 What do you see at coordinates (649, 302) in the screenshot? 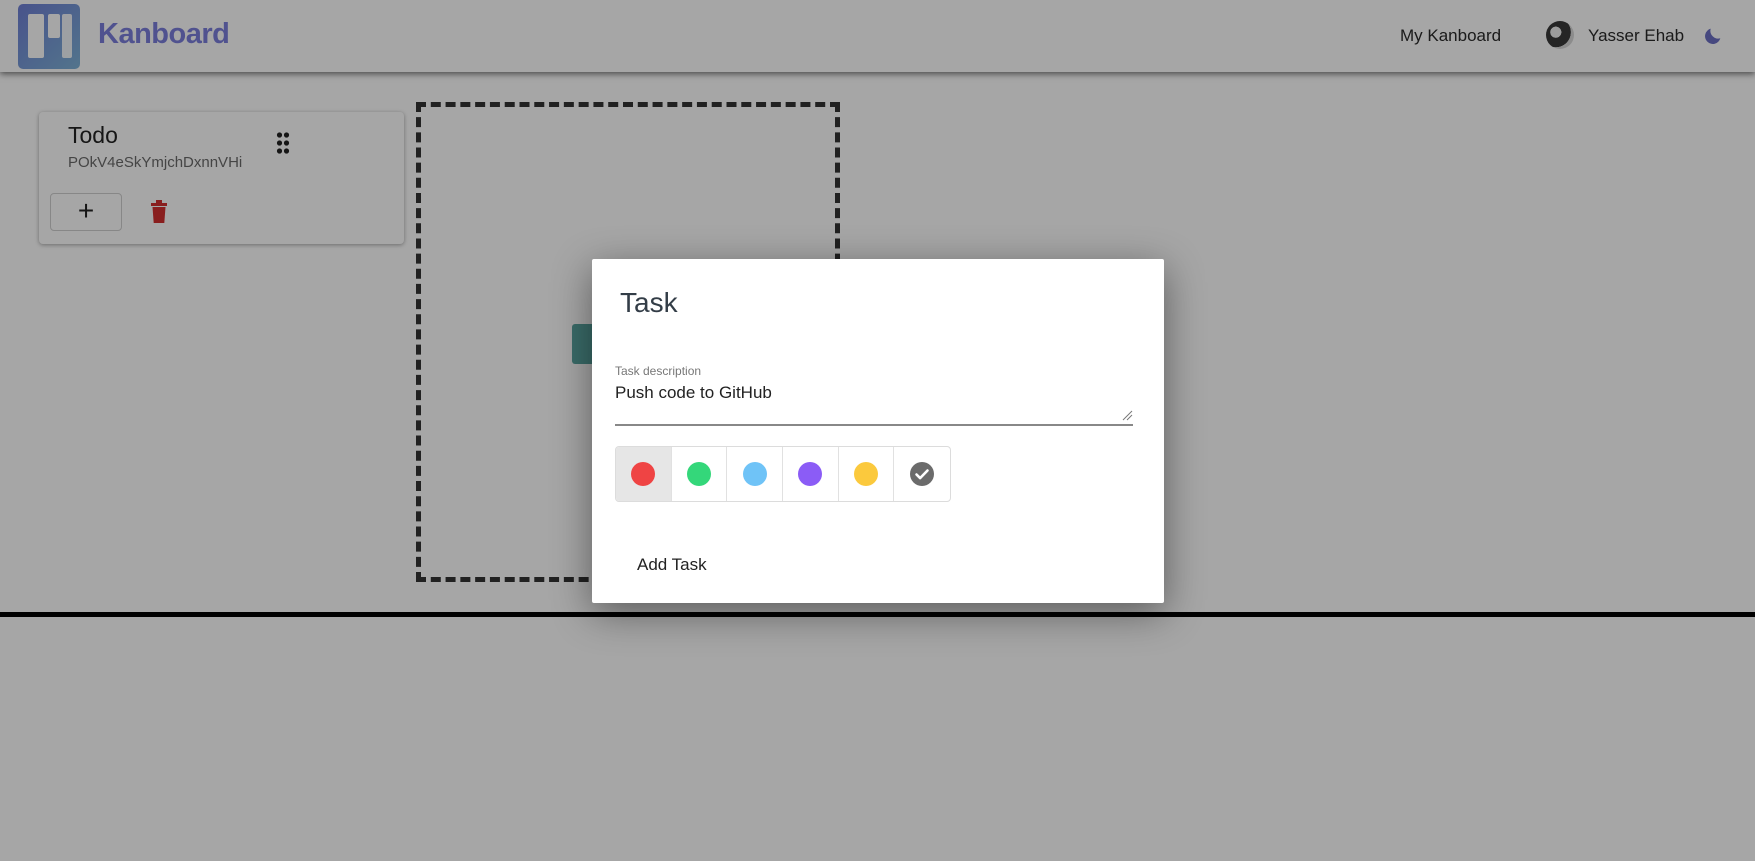
I see `dialog-title: Task` at bounding box center [649, 302].